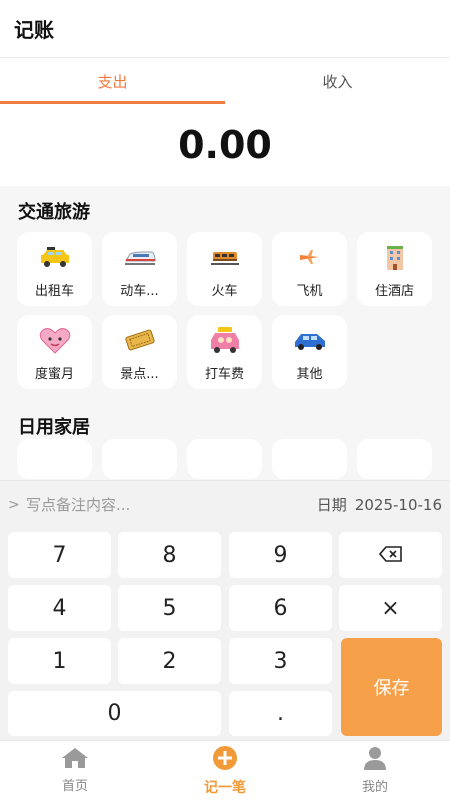 This screenshot has height=800, width=450. I want to click on category-other: 其他, so click(309, 352).